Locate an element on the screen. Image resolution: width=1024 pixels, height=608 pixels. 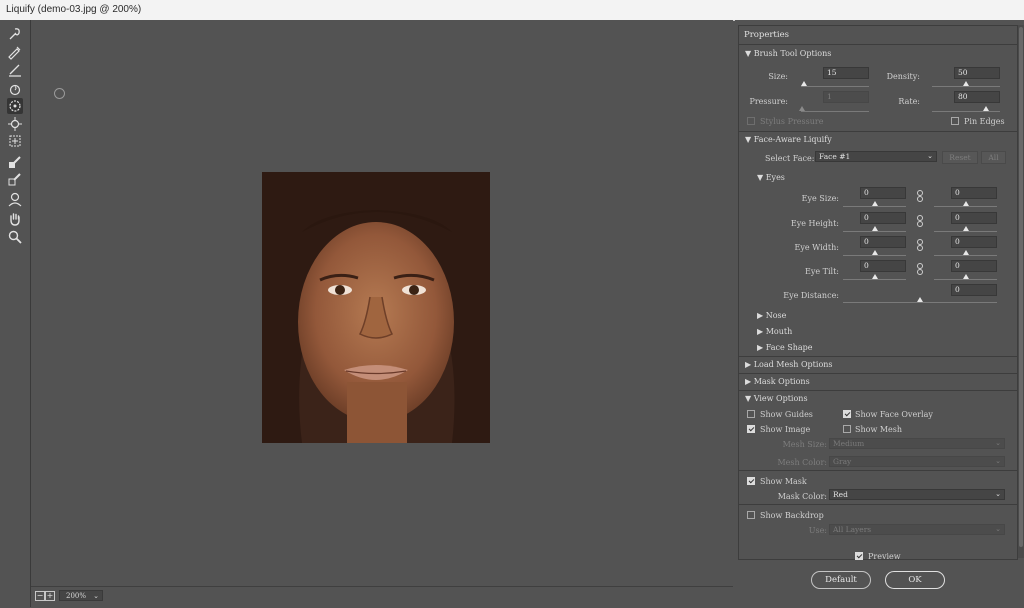
section-nose: ▶ Nose is located at coordinates (771, 315).